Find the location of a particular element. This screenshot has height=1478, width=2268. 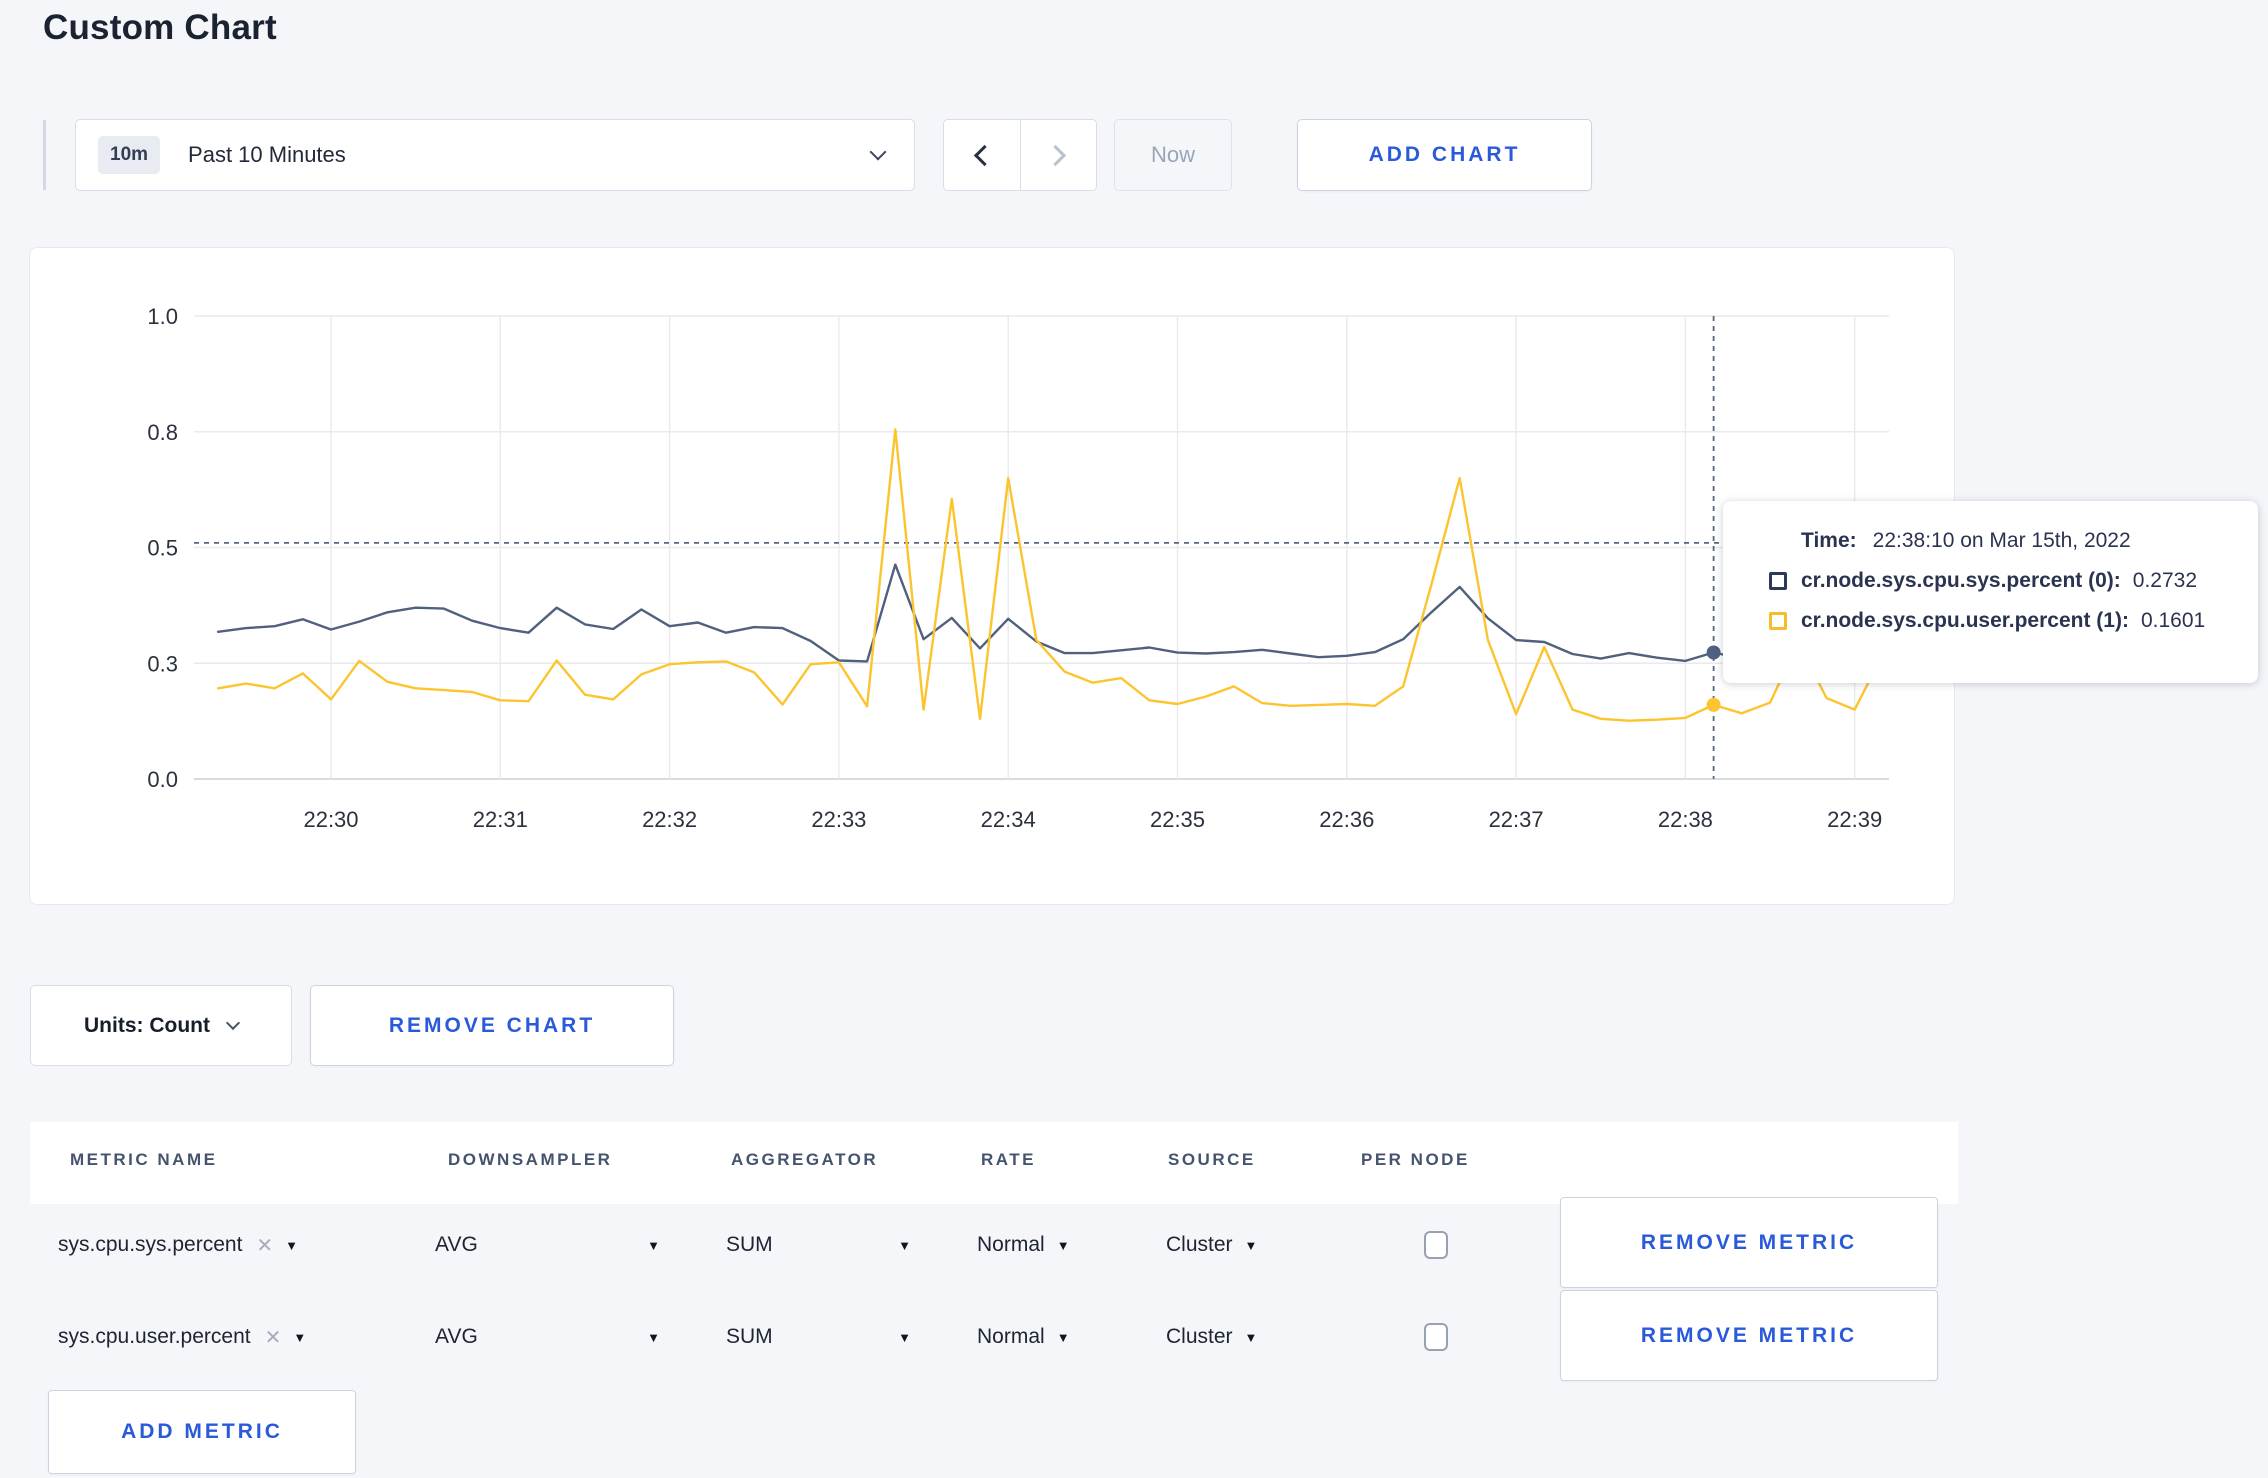

user-percent-legend-swatch-icon is located at coordinates (1778, 621).